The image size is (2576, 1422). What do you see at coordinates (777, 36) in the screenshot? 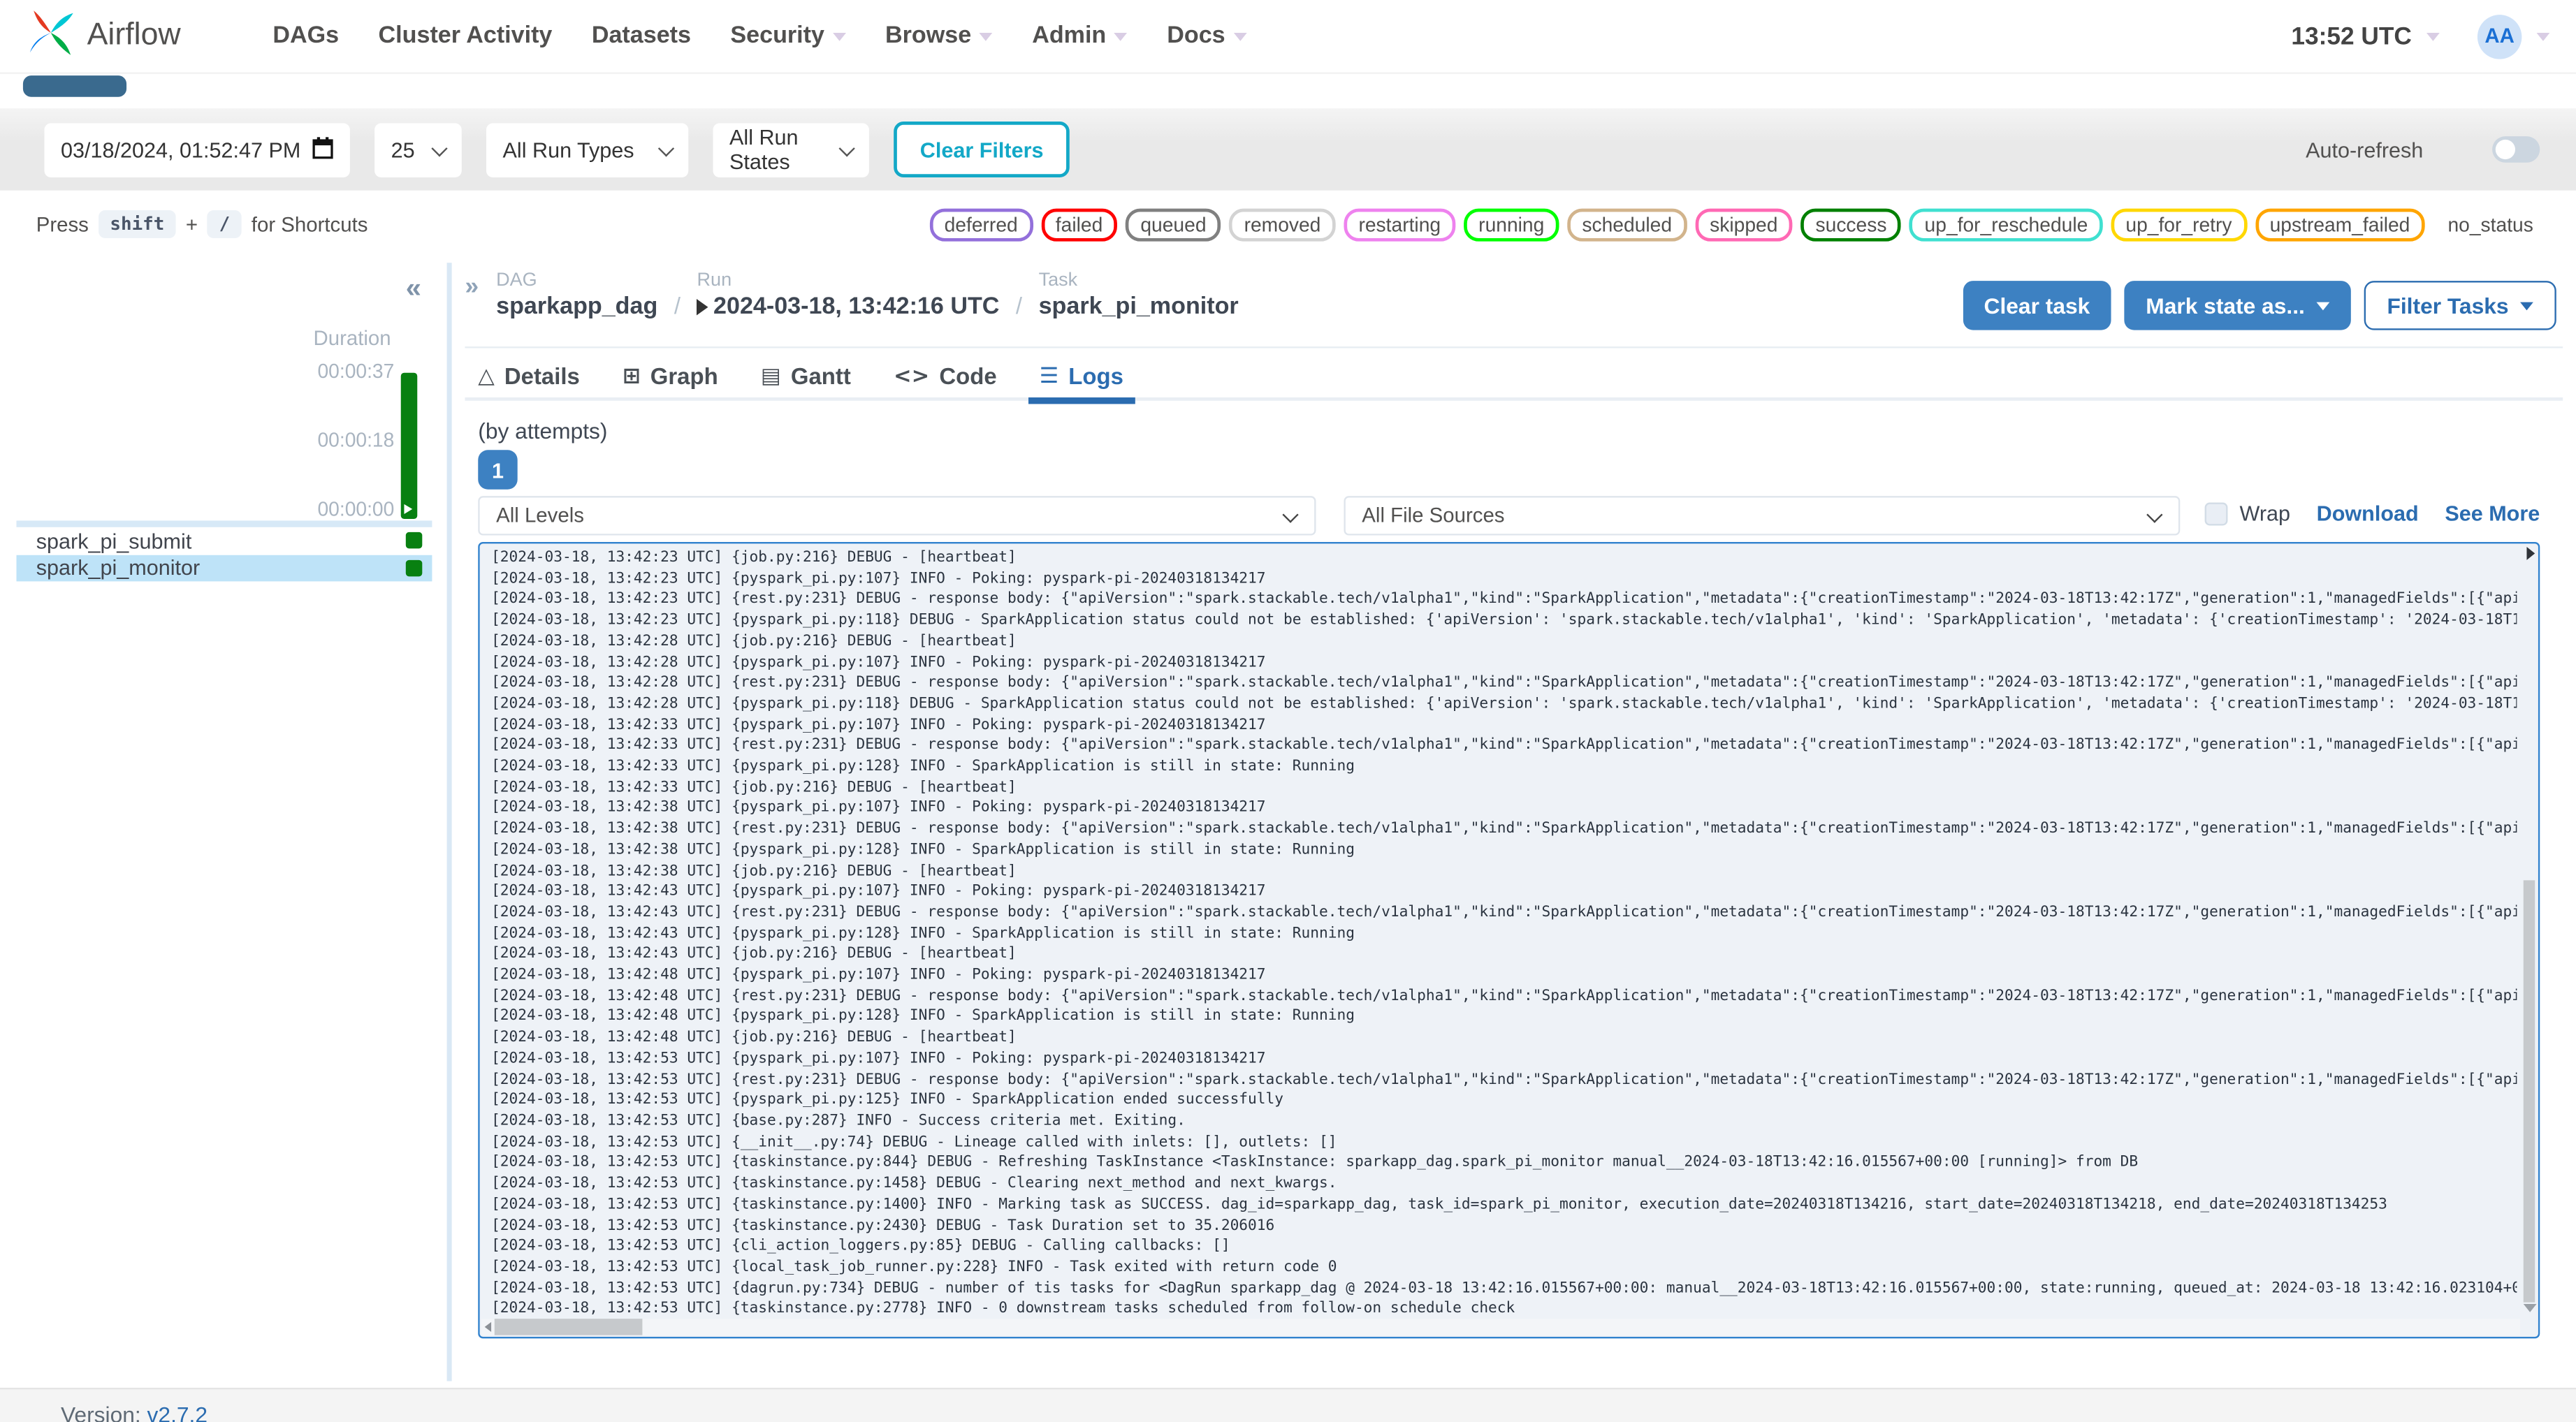
I see `nav-item-label: Security` at bounding box center [777, 36].